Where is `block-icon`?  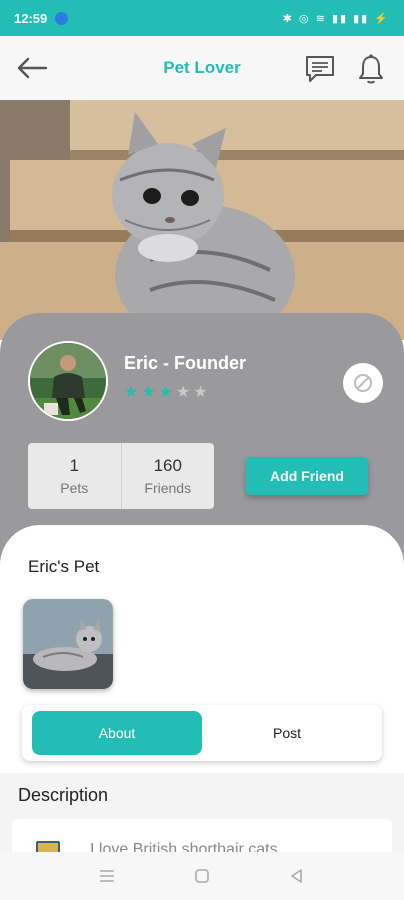
block-icon is located at coordinates (363, 383).